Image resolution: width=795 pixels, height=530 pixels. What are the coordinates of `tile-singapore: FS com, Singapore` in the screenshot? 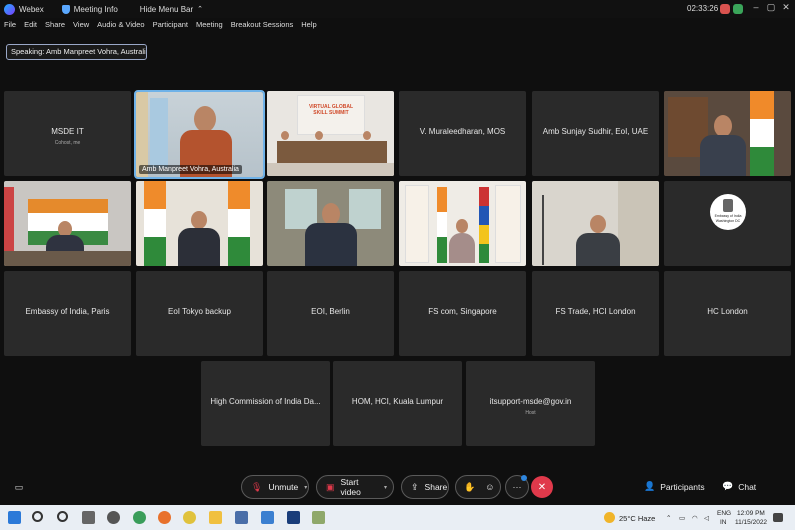 It's located at (462, 313).